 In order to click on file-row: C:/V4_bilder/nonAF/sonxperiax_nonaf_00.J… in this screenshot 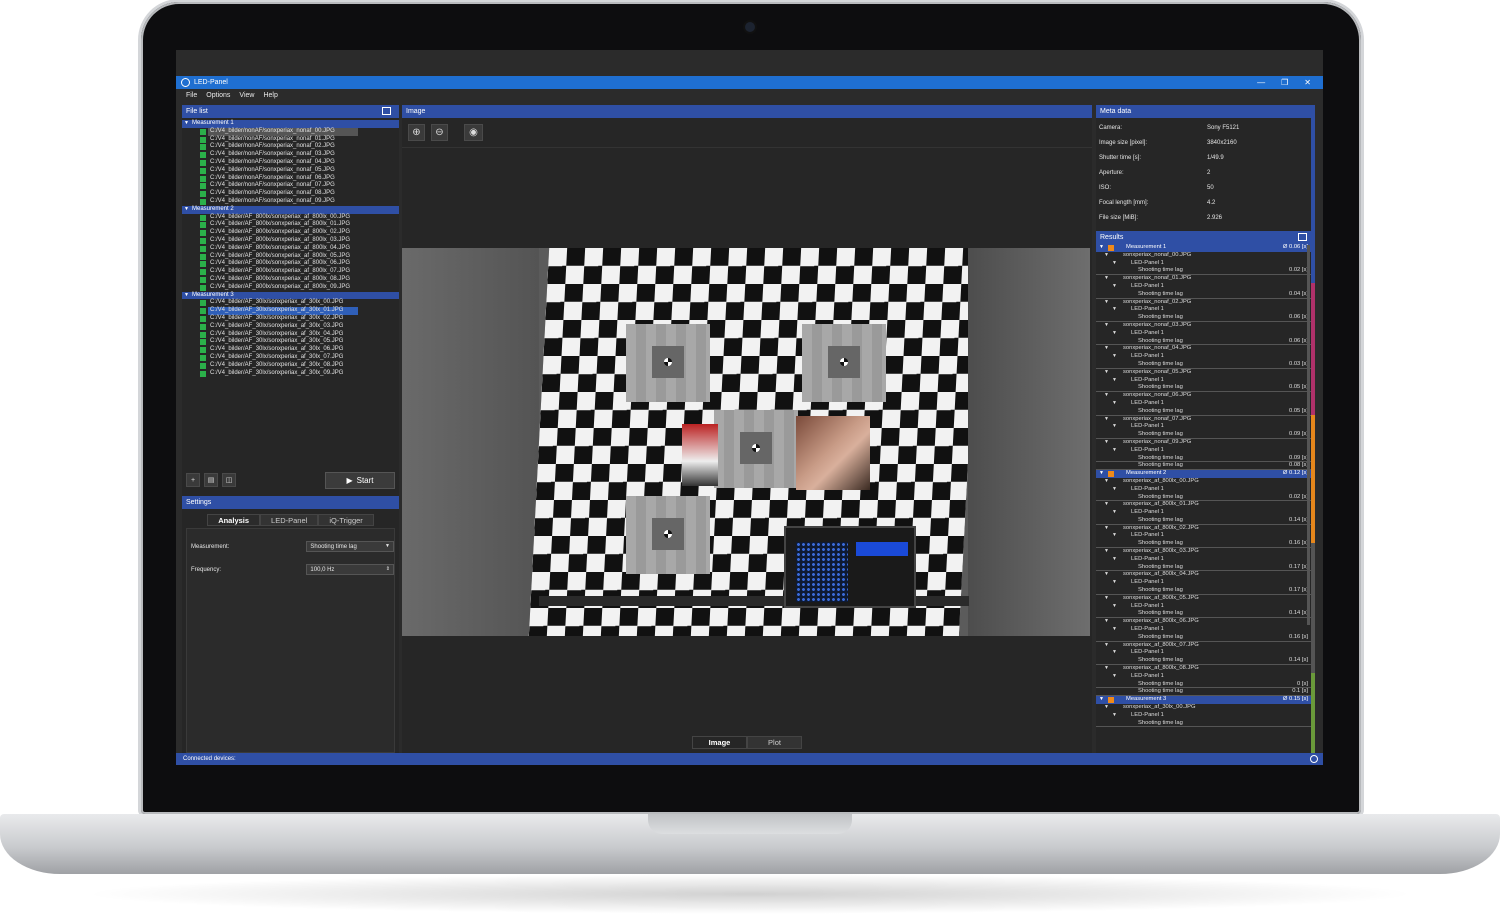, I will do `click(279, 131)`.